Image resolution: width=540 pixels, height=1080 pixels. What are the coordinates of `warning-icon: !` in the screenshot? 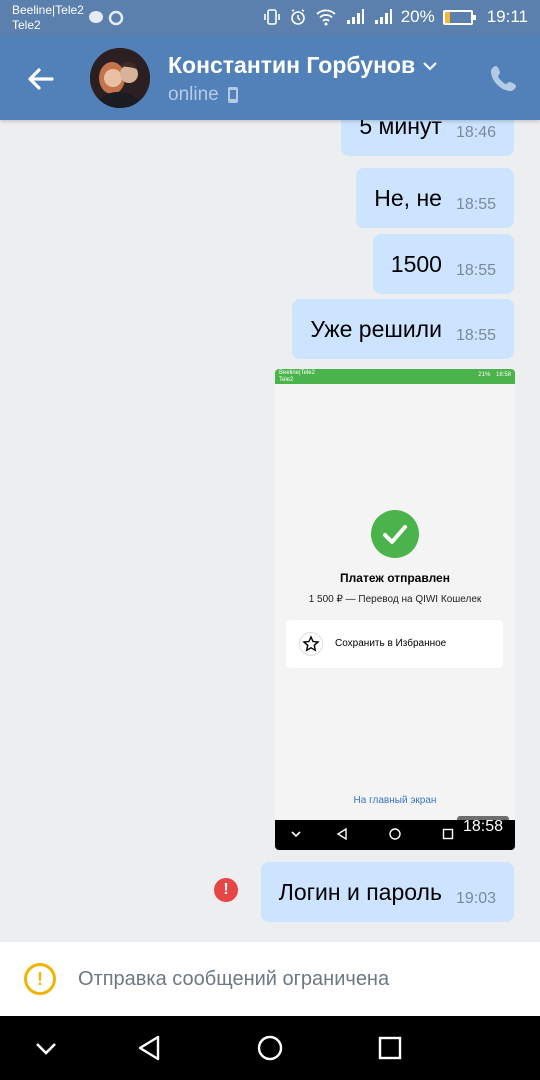 It's located at (40, 979).